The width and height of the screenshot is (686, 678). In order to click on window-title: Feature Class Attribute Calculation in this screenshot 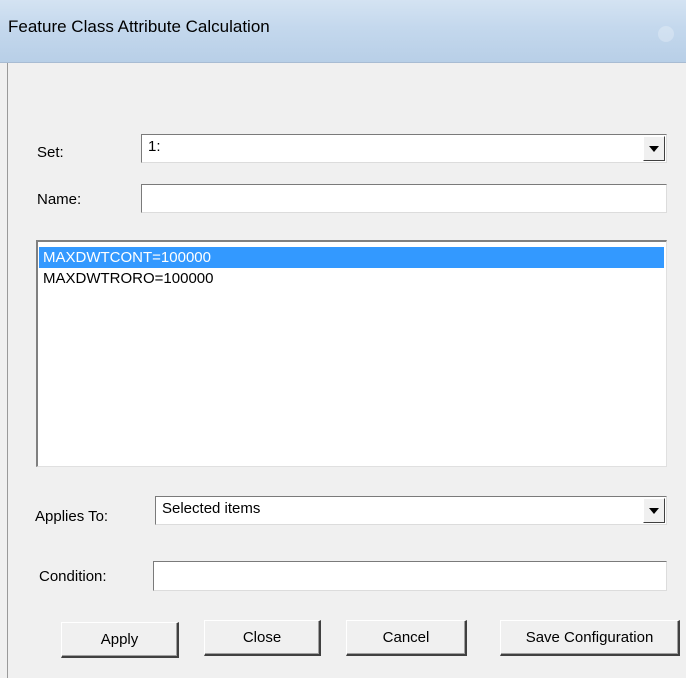, I will do `click(139, 26)`.